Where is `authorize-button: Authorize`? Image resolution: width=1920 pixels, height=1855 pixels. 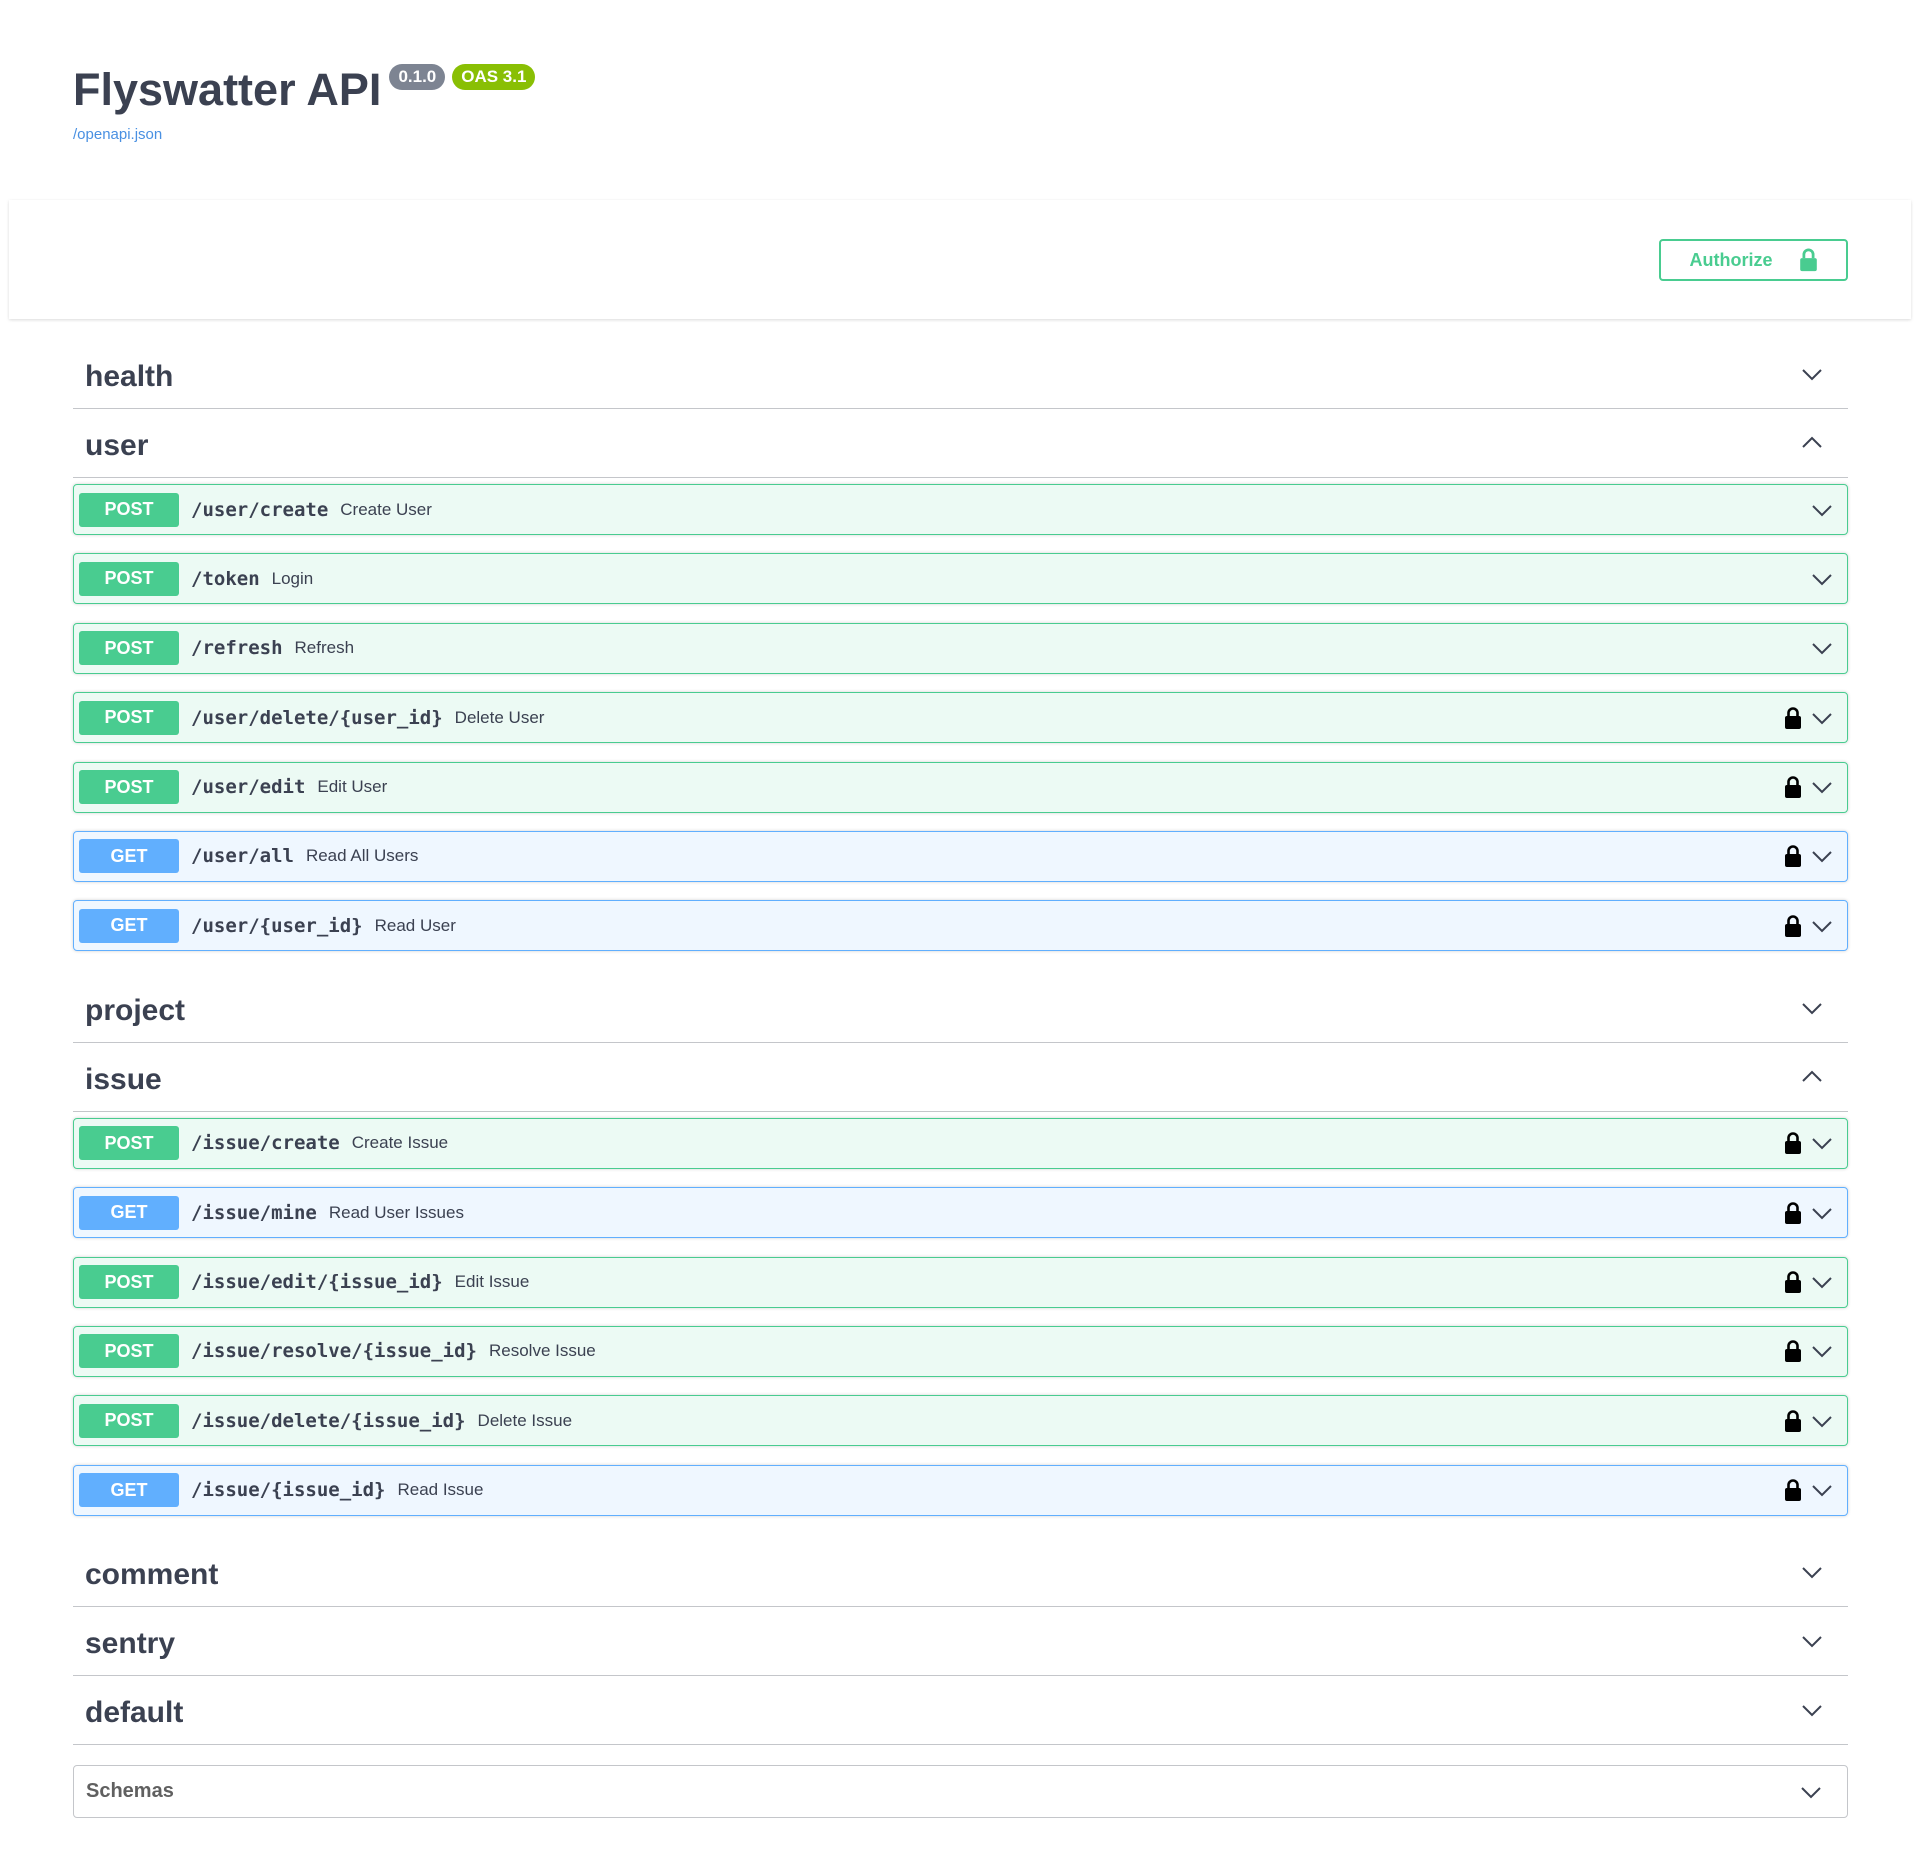 authorize-button: Authorize is located at coordinates (1753, 260).